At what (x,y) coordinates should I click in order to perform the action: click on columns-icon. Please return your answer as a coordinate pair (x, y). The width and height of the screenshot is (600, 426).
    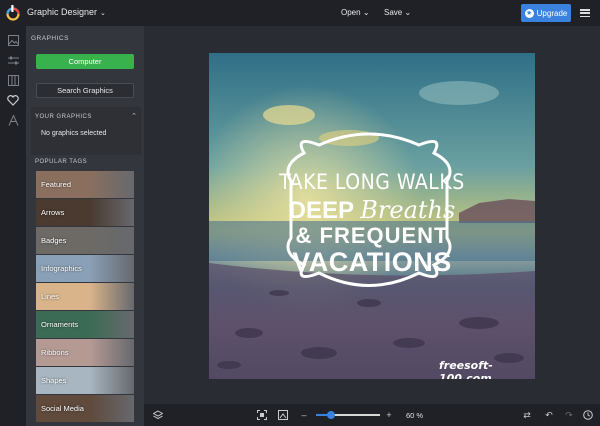
    Looking at the image, I should click on (13, 80).